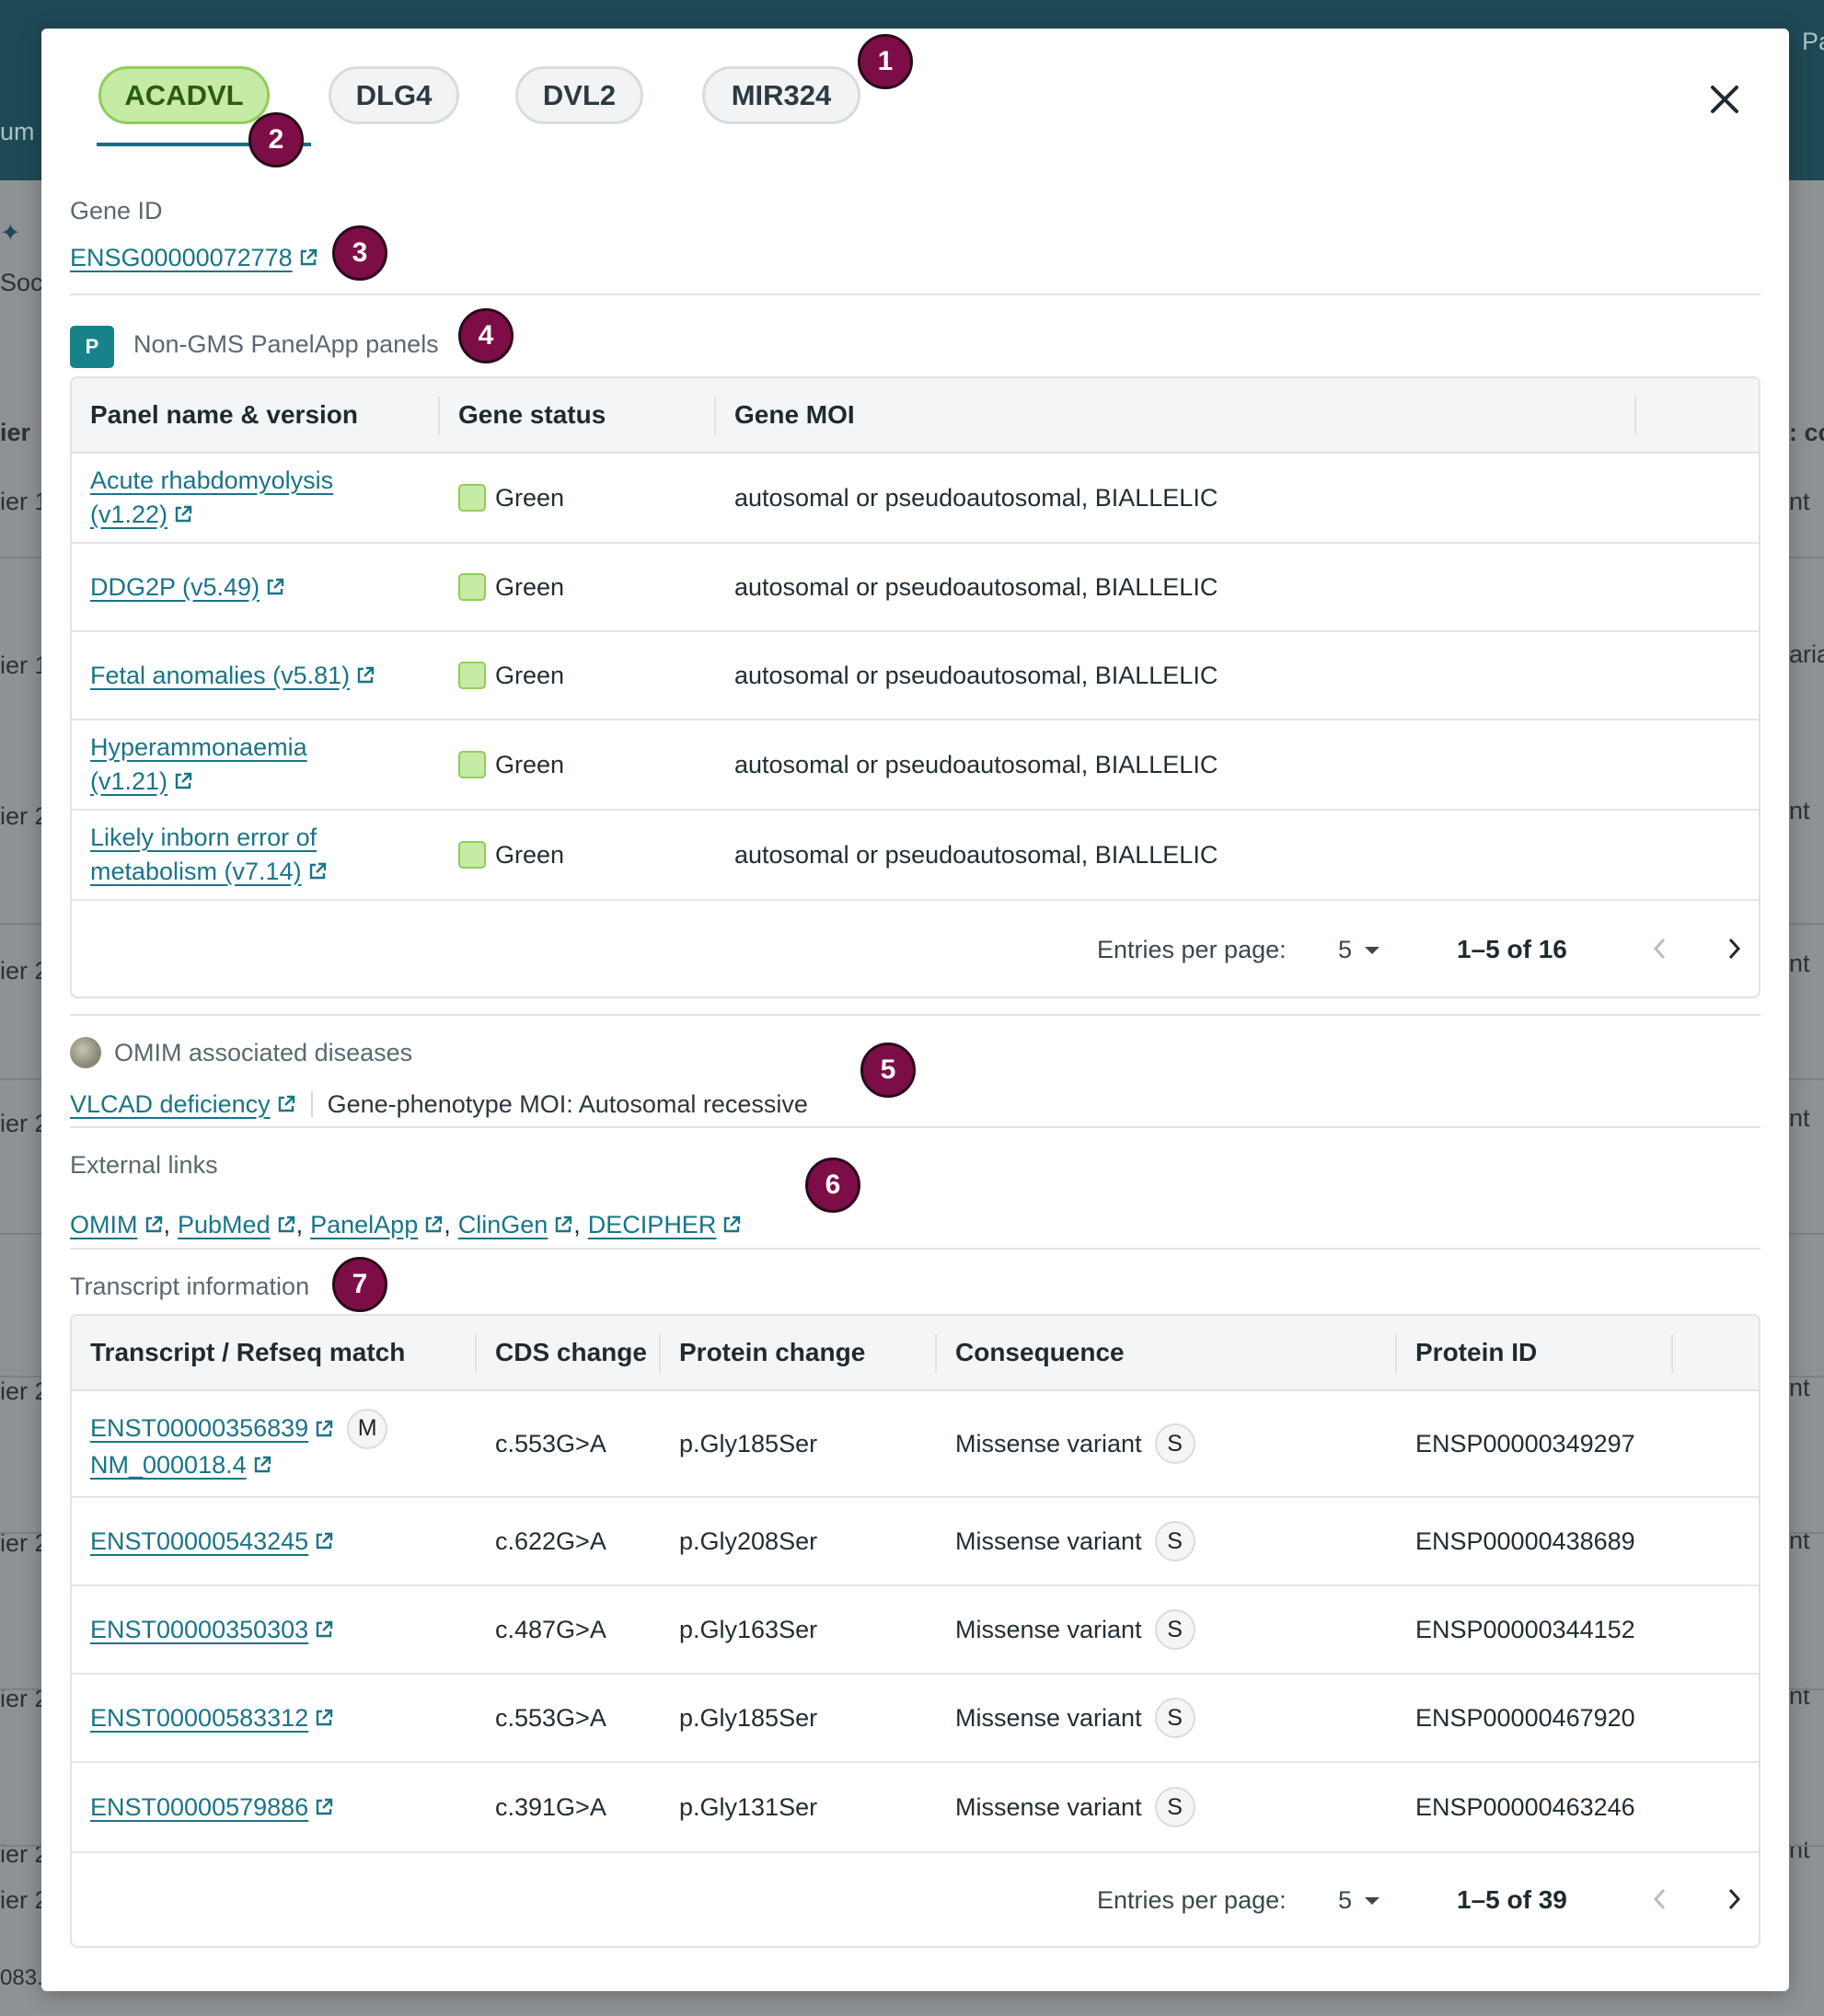  Describe the element at coordinates (794, 414) in the screenshot. I see `col-header-moi: Gene MOI` at that location.